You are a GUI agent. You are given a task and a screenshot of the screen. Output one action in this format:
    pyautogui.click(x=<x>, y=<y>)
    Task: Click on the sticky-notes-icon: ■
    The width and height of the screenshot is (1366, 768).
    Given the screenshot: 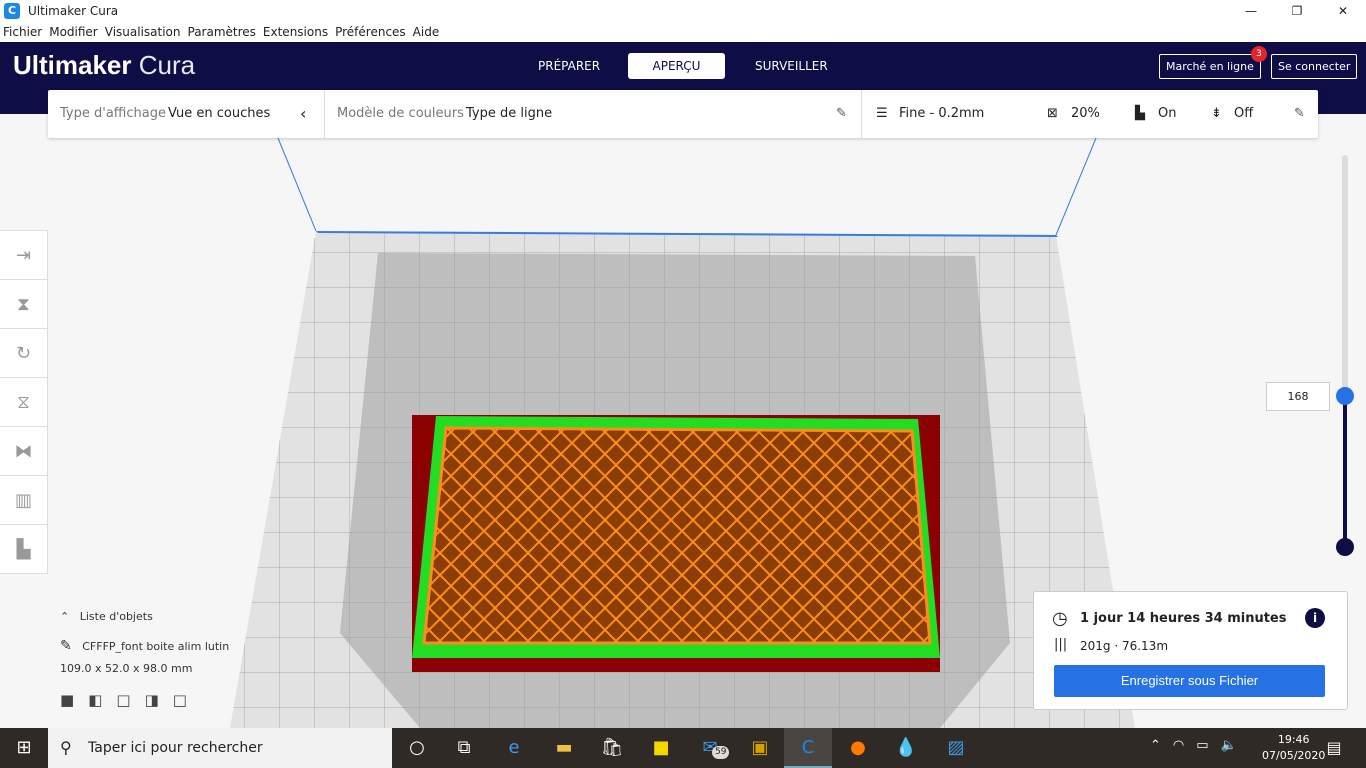 What is the action you would take?
    pyautogui.click(x=661, y=748)
    